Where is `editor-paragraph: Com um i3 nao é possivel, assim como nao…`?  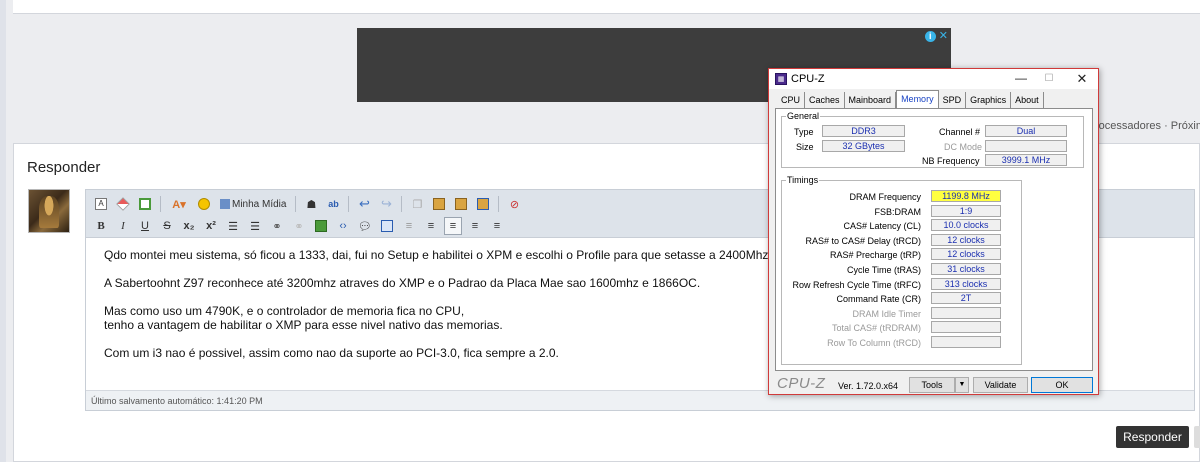 editor-paragraph: Com um i3 nao é possivel, assim como nao… is located at coordinates (438, 353).